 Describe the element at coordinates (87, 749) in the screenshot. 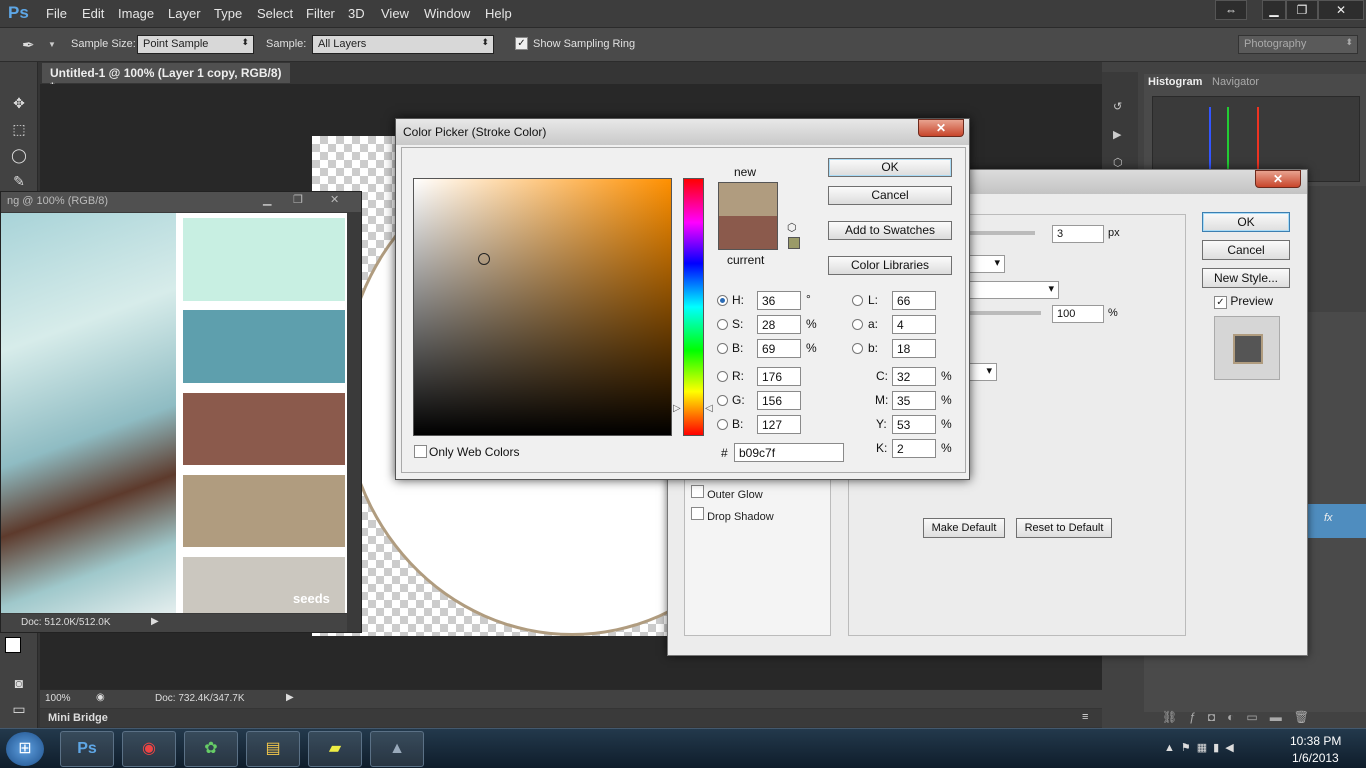

I see `taskbar-photoshop-icon: Ps` at that location.